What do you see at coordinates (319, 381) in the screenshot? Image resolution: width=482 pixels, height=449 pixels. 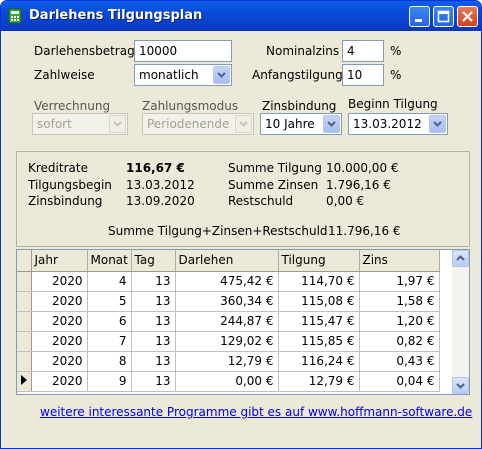 I see `cell-tilgung: 12,79 €` at bounding box center [319, 381].